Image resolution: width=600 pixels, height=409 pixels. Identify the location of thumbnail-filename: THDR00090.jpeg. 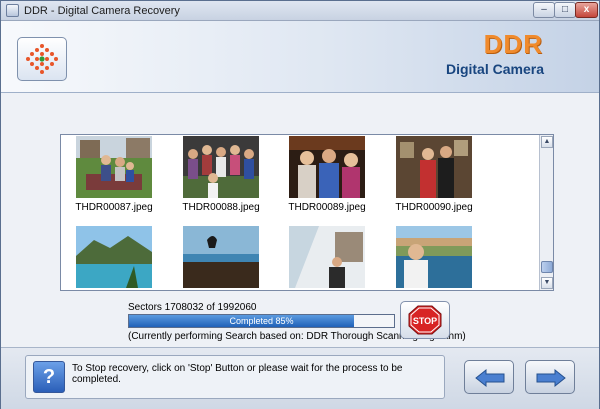
(434, 207).